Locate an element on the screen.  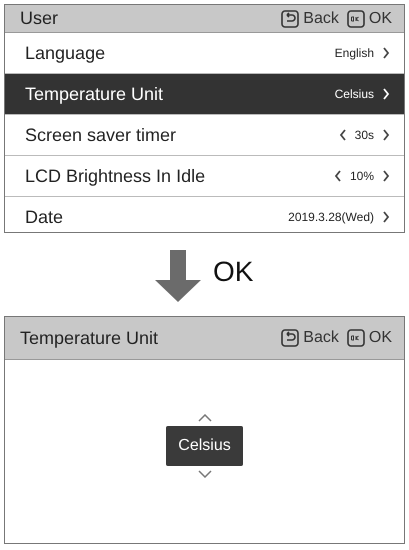
row-label: Temperature Unit is located at coordinates (94, 94).